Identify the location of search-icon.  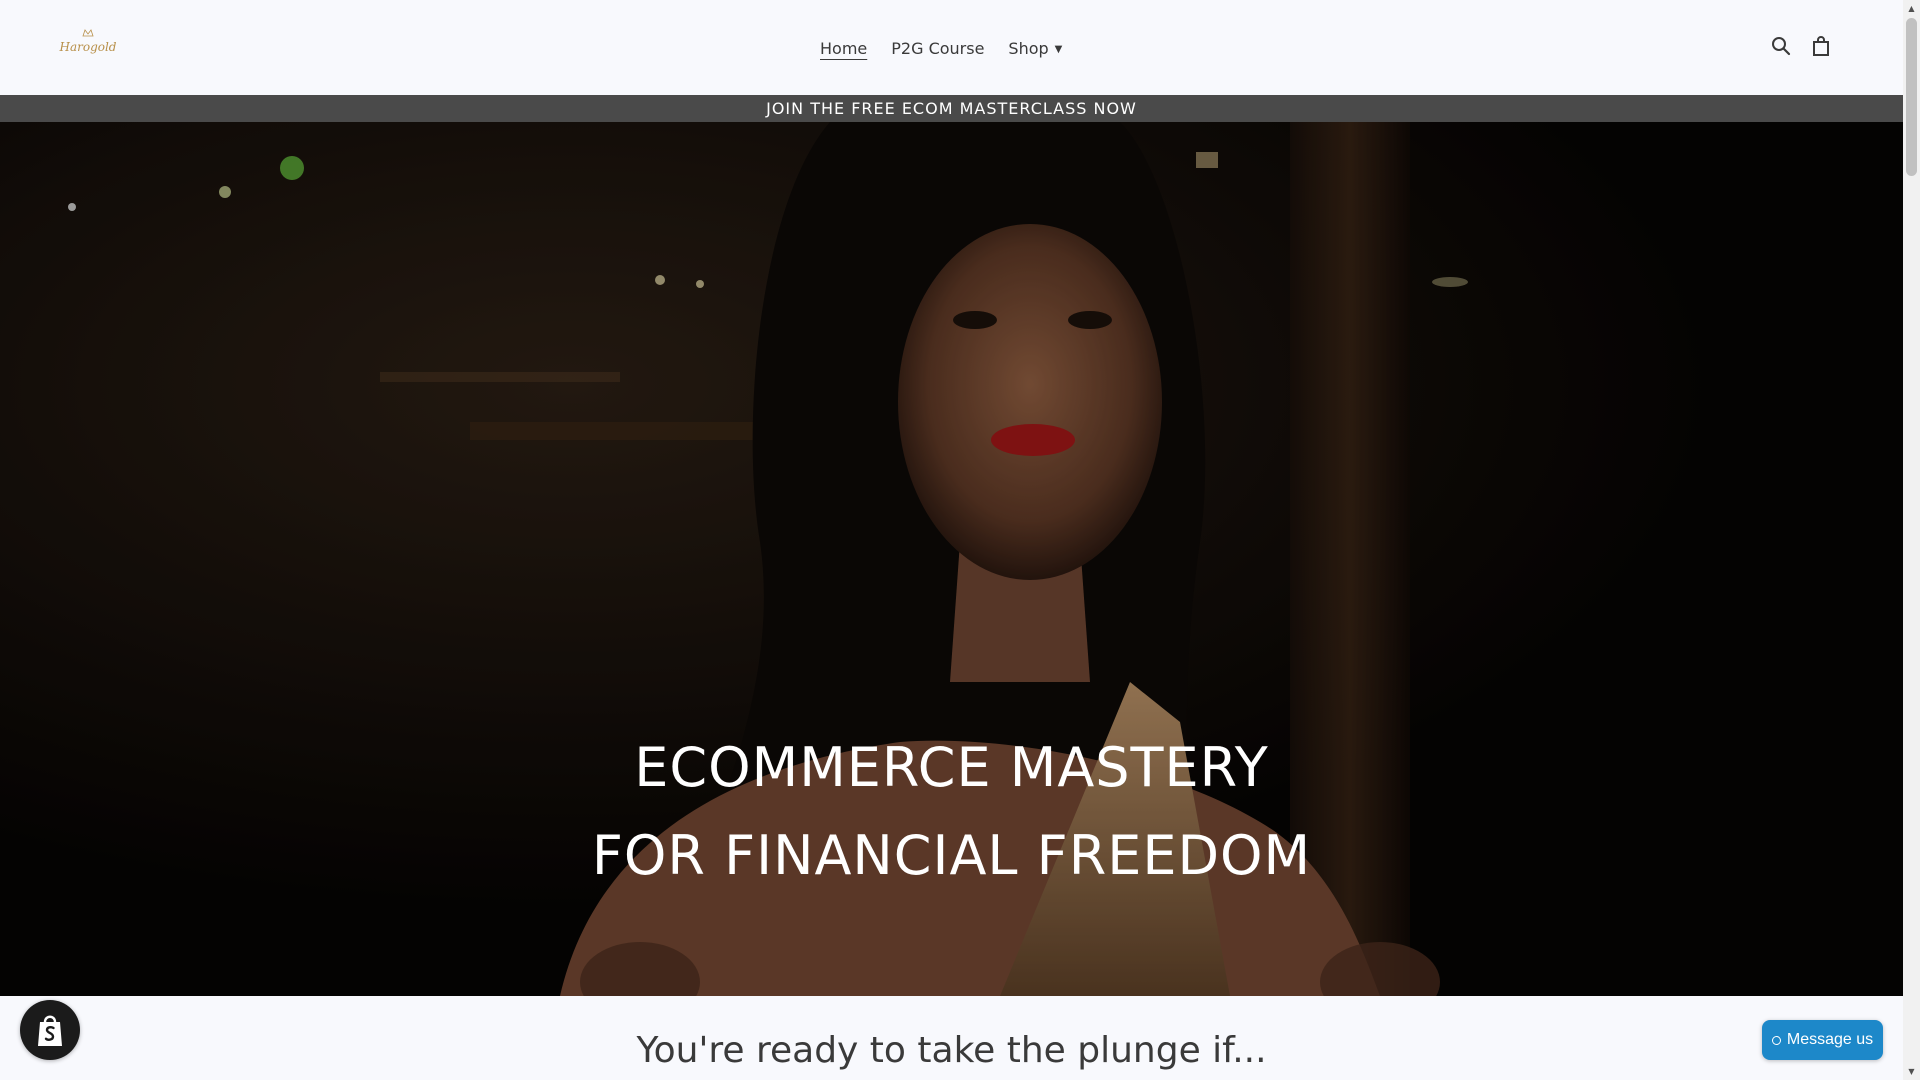
(1781, 46).